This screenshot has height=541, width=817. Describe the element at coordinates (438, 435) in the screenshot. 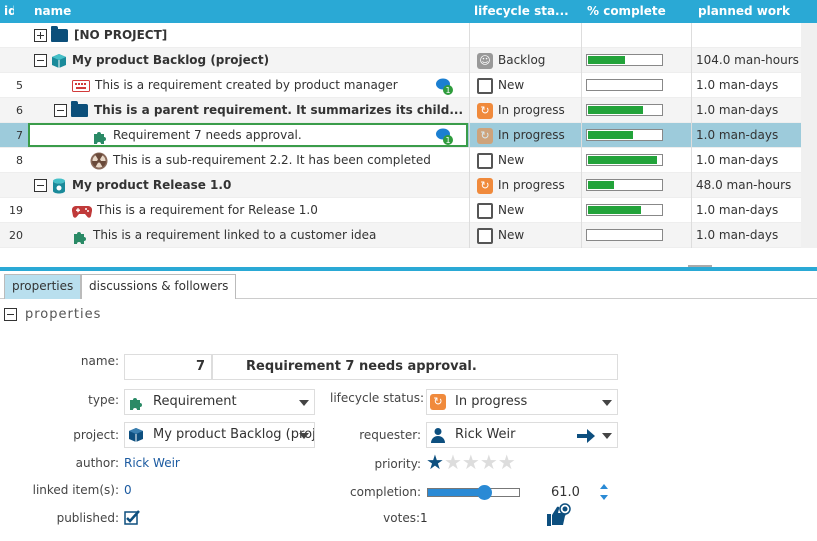

I see `user-icon` at that location.